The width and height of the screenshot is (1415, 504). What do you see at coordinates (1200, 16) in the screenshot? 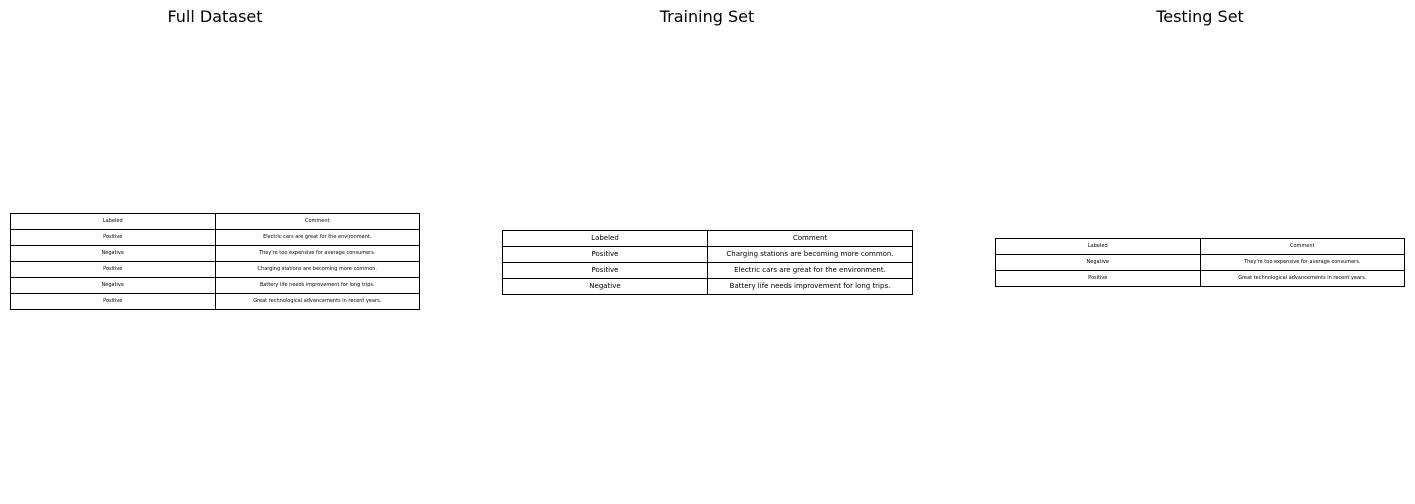
I see `panel-title-testing-set: Testing Set` at bounding box center [1200, 16].